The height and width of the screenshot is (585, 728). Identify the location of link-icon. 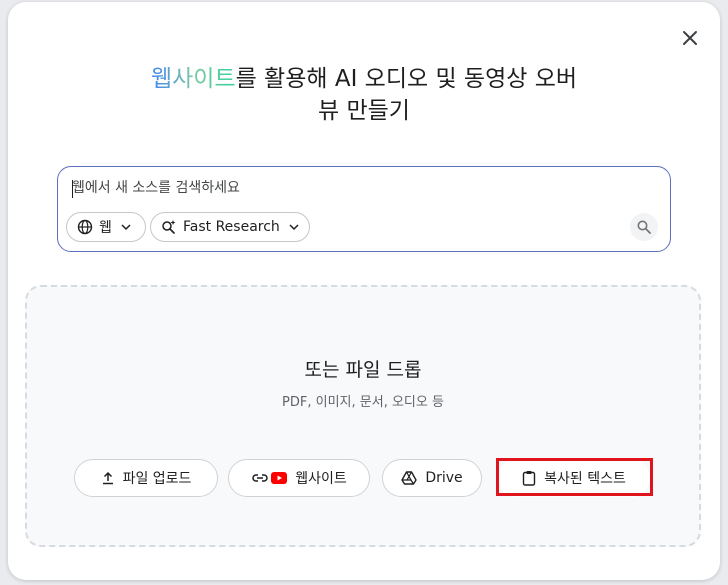
(260, 478).